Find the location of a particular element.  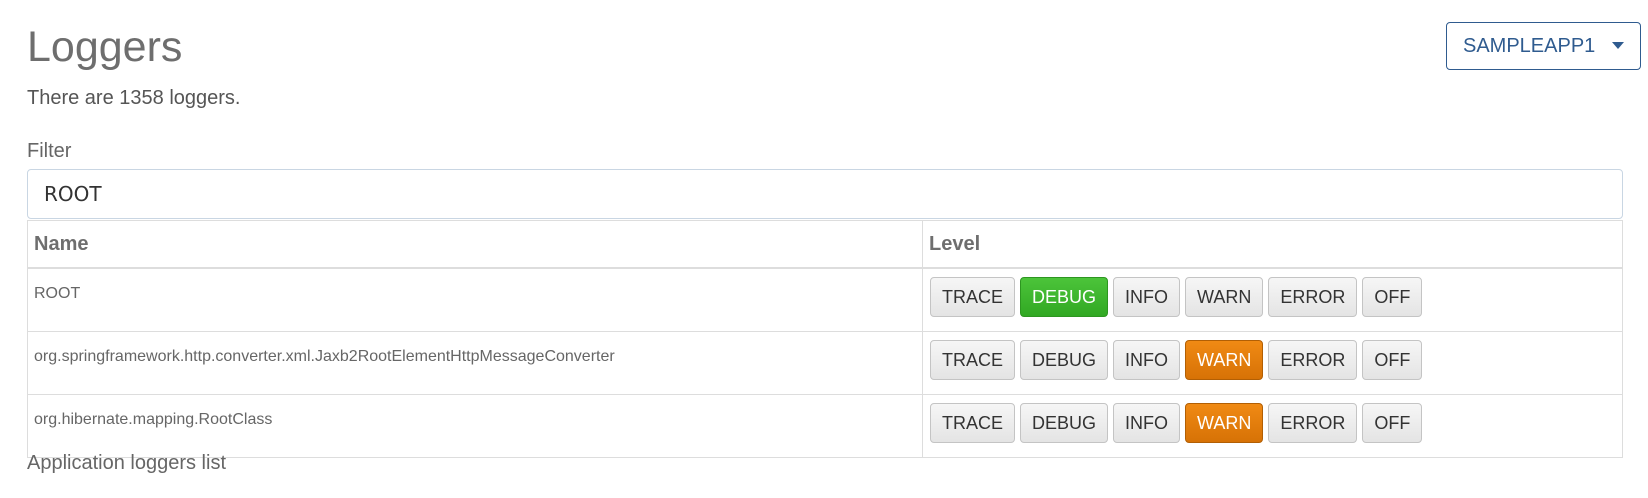

app-selector-dropdown: SAMPLEAPP1 is located at coordinates (1543, 46).